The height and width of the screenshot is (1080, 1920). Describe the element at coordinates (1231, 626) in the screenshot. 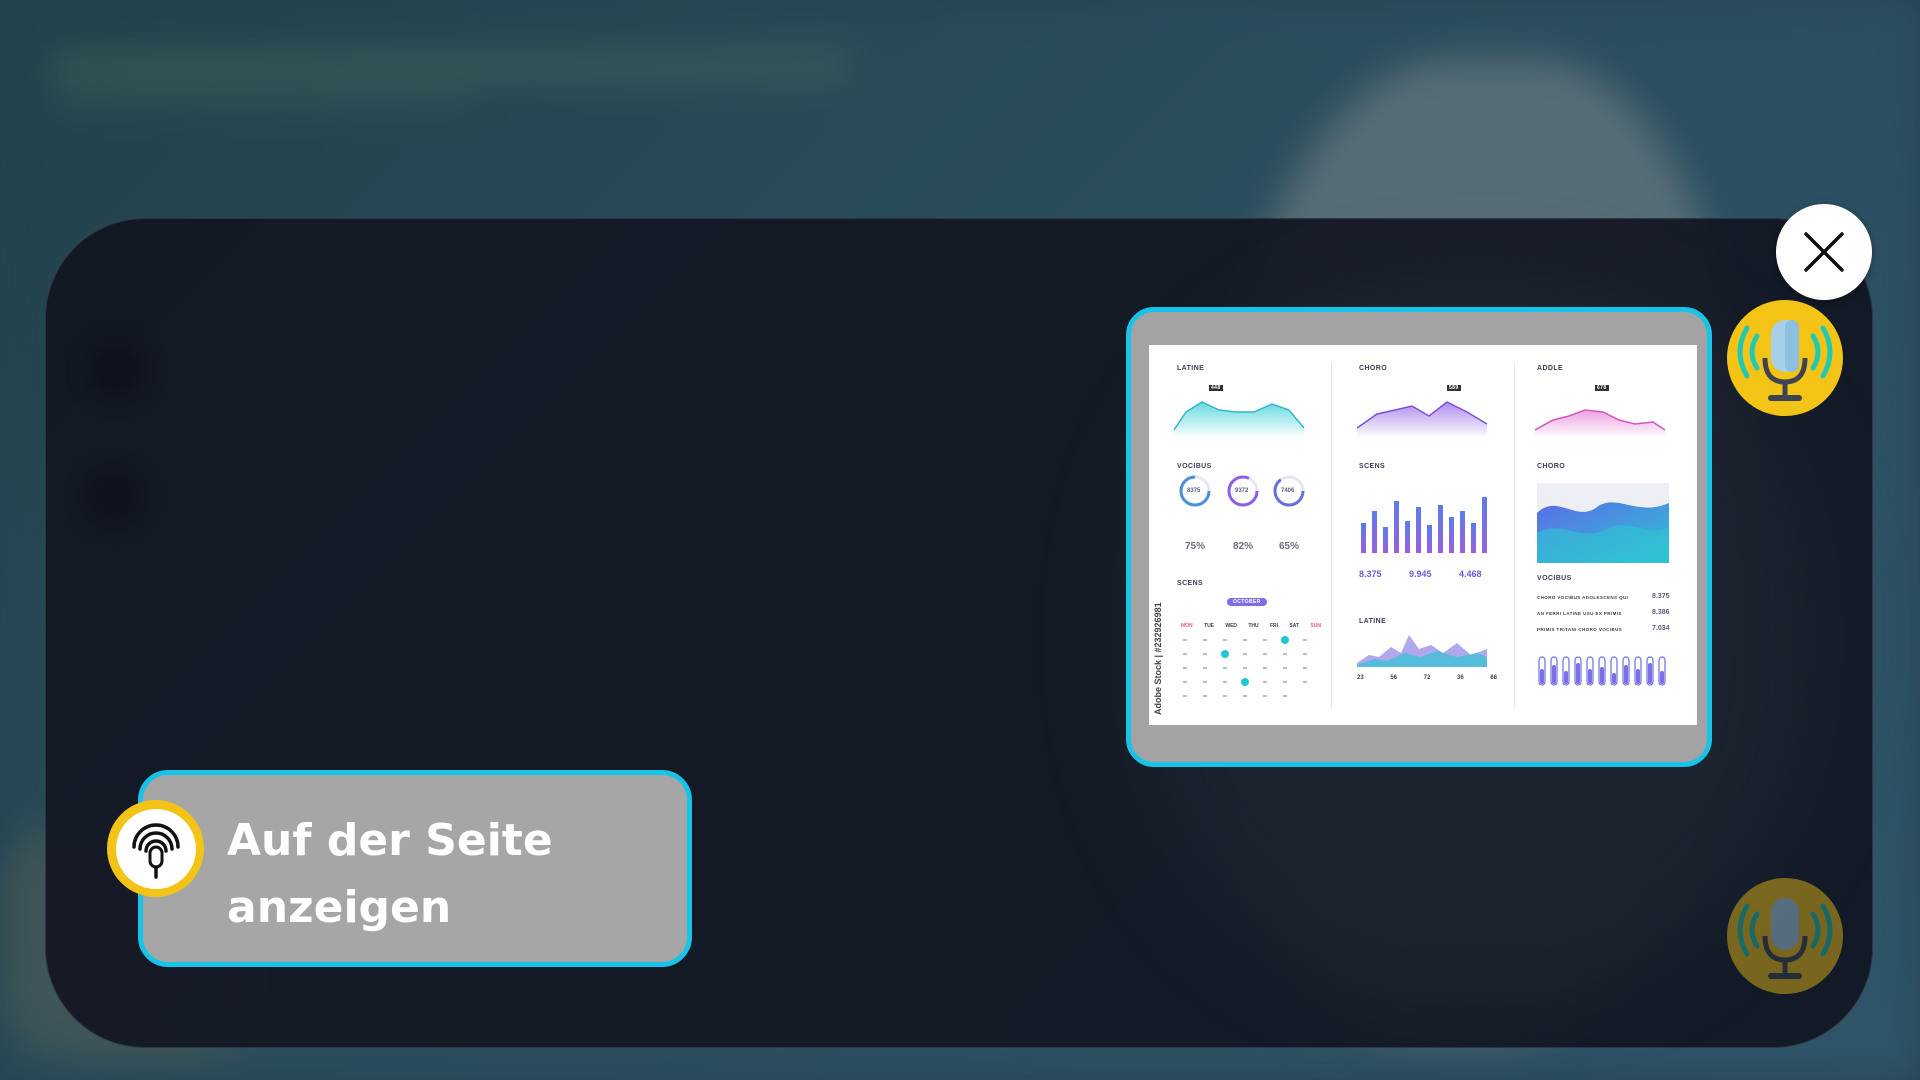

I see `weekday-label: WED` at that location.